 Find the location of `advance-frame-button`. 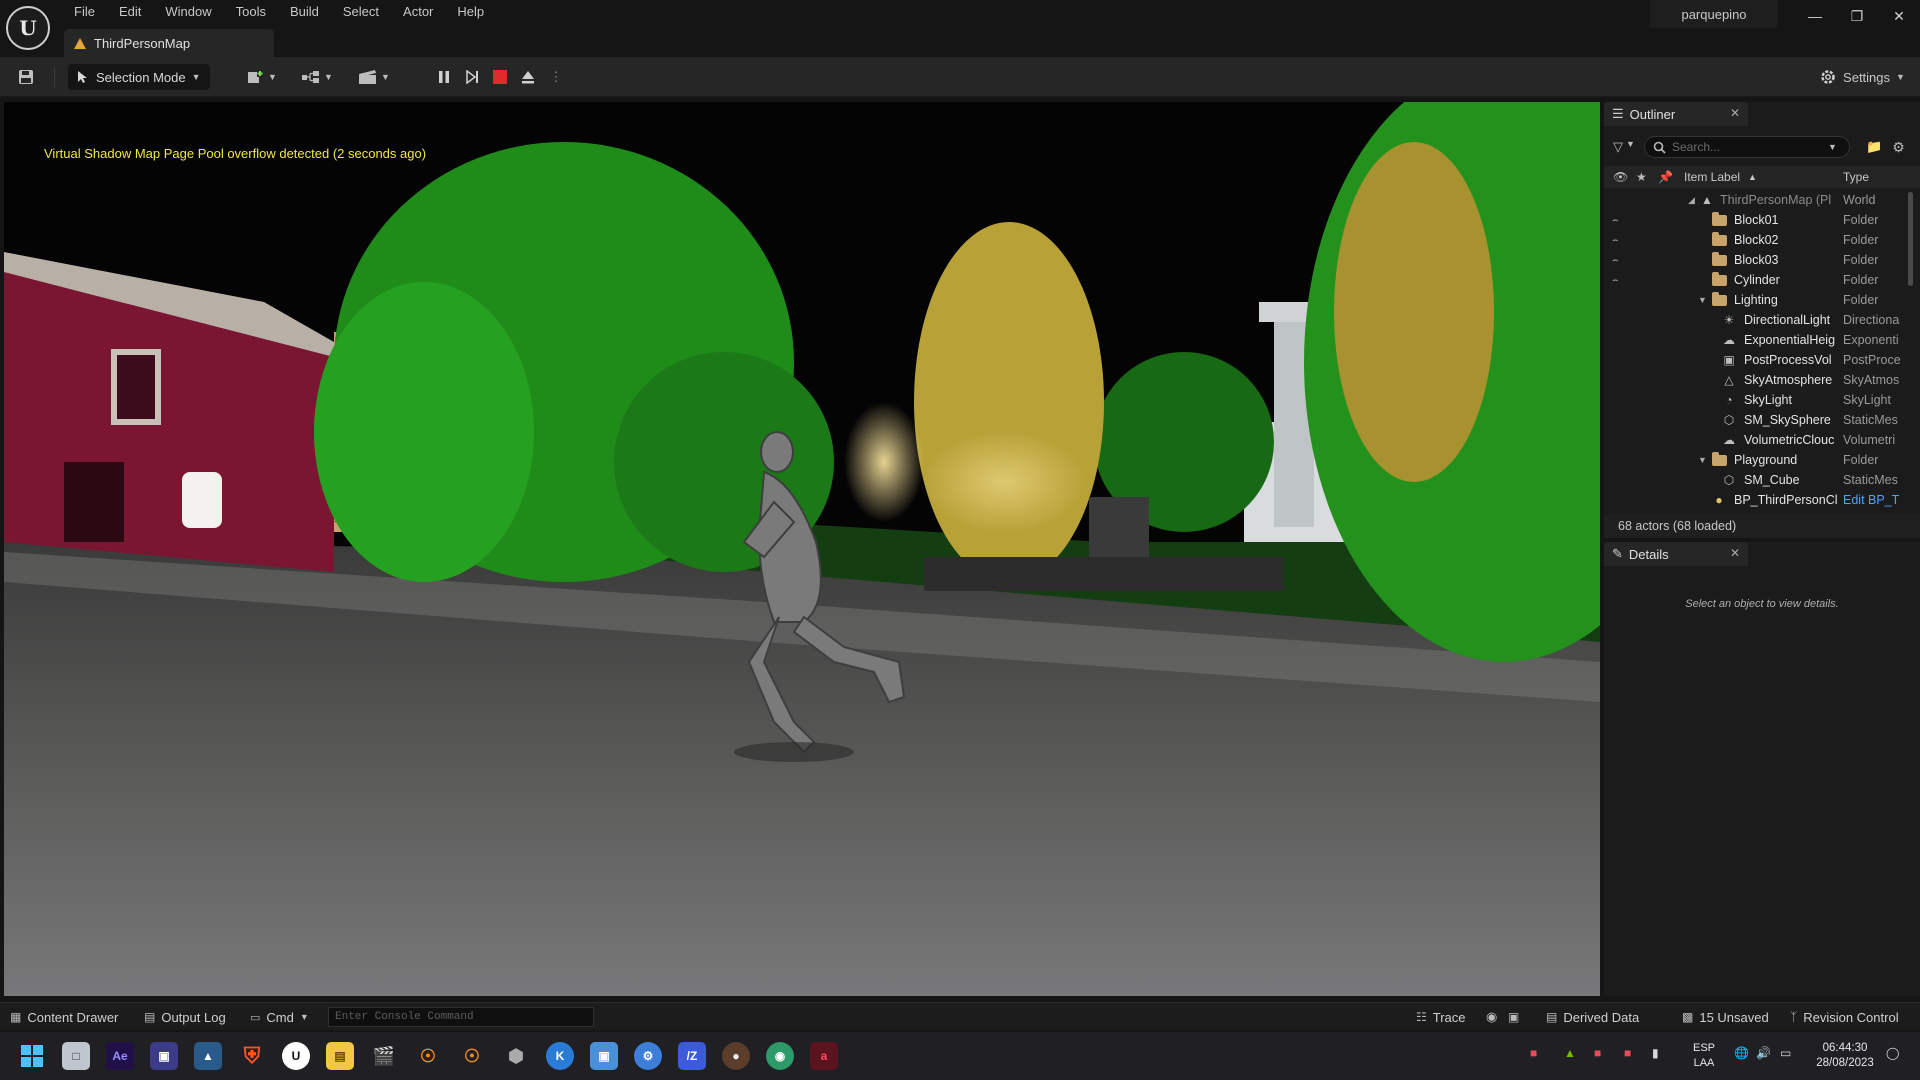

advance-frame-button is located at coordinates (472, 77).